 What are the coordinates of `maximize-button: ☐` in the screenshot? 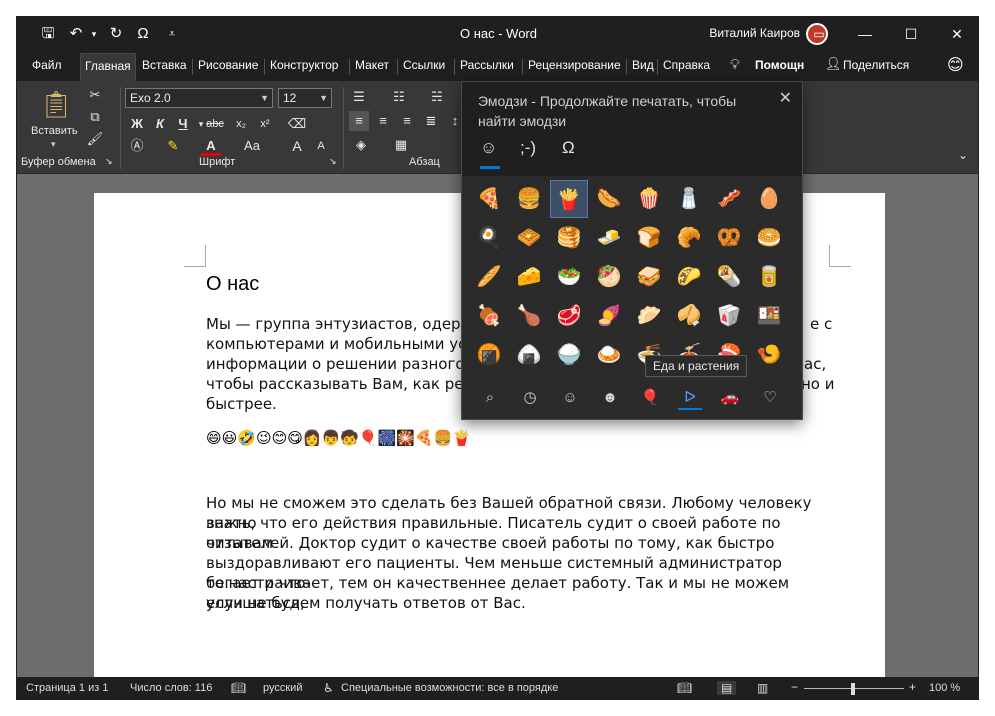 It's located at (911, 34).